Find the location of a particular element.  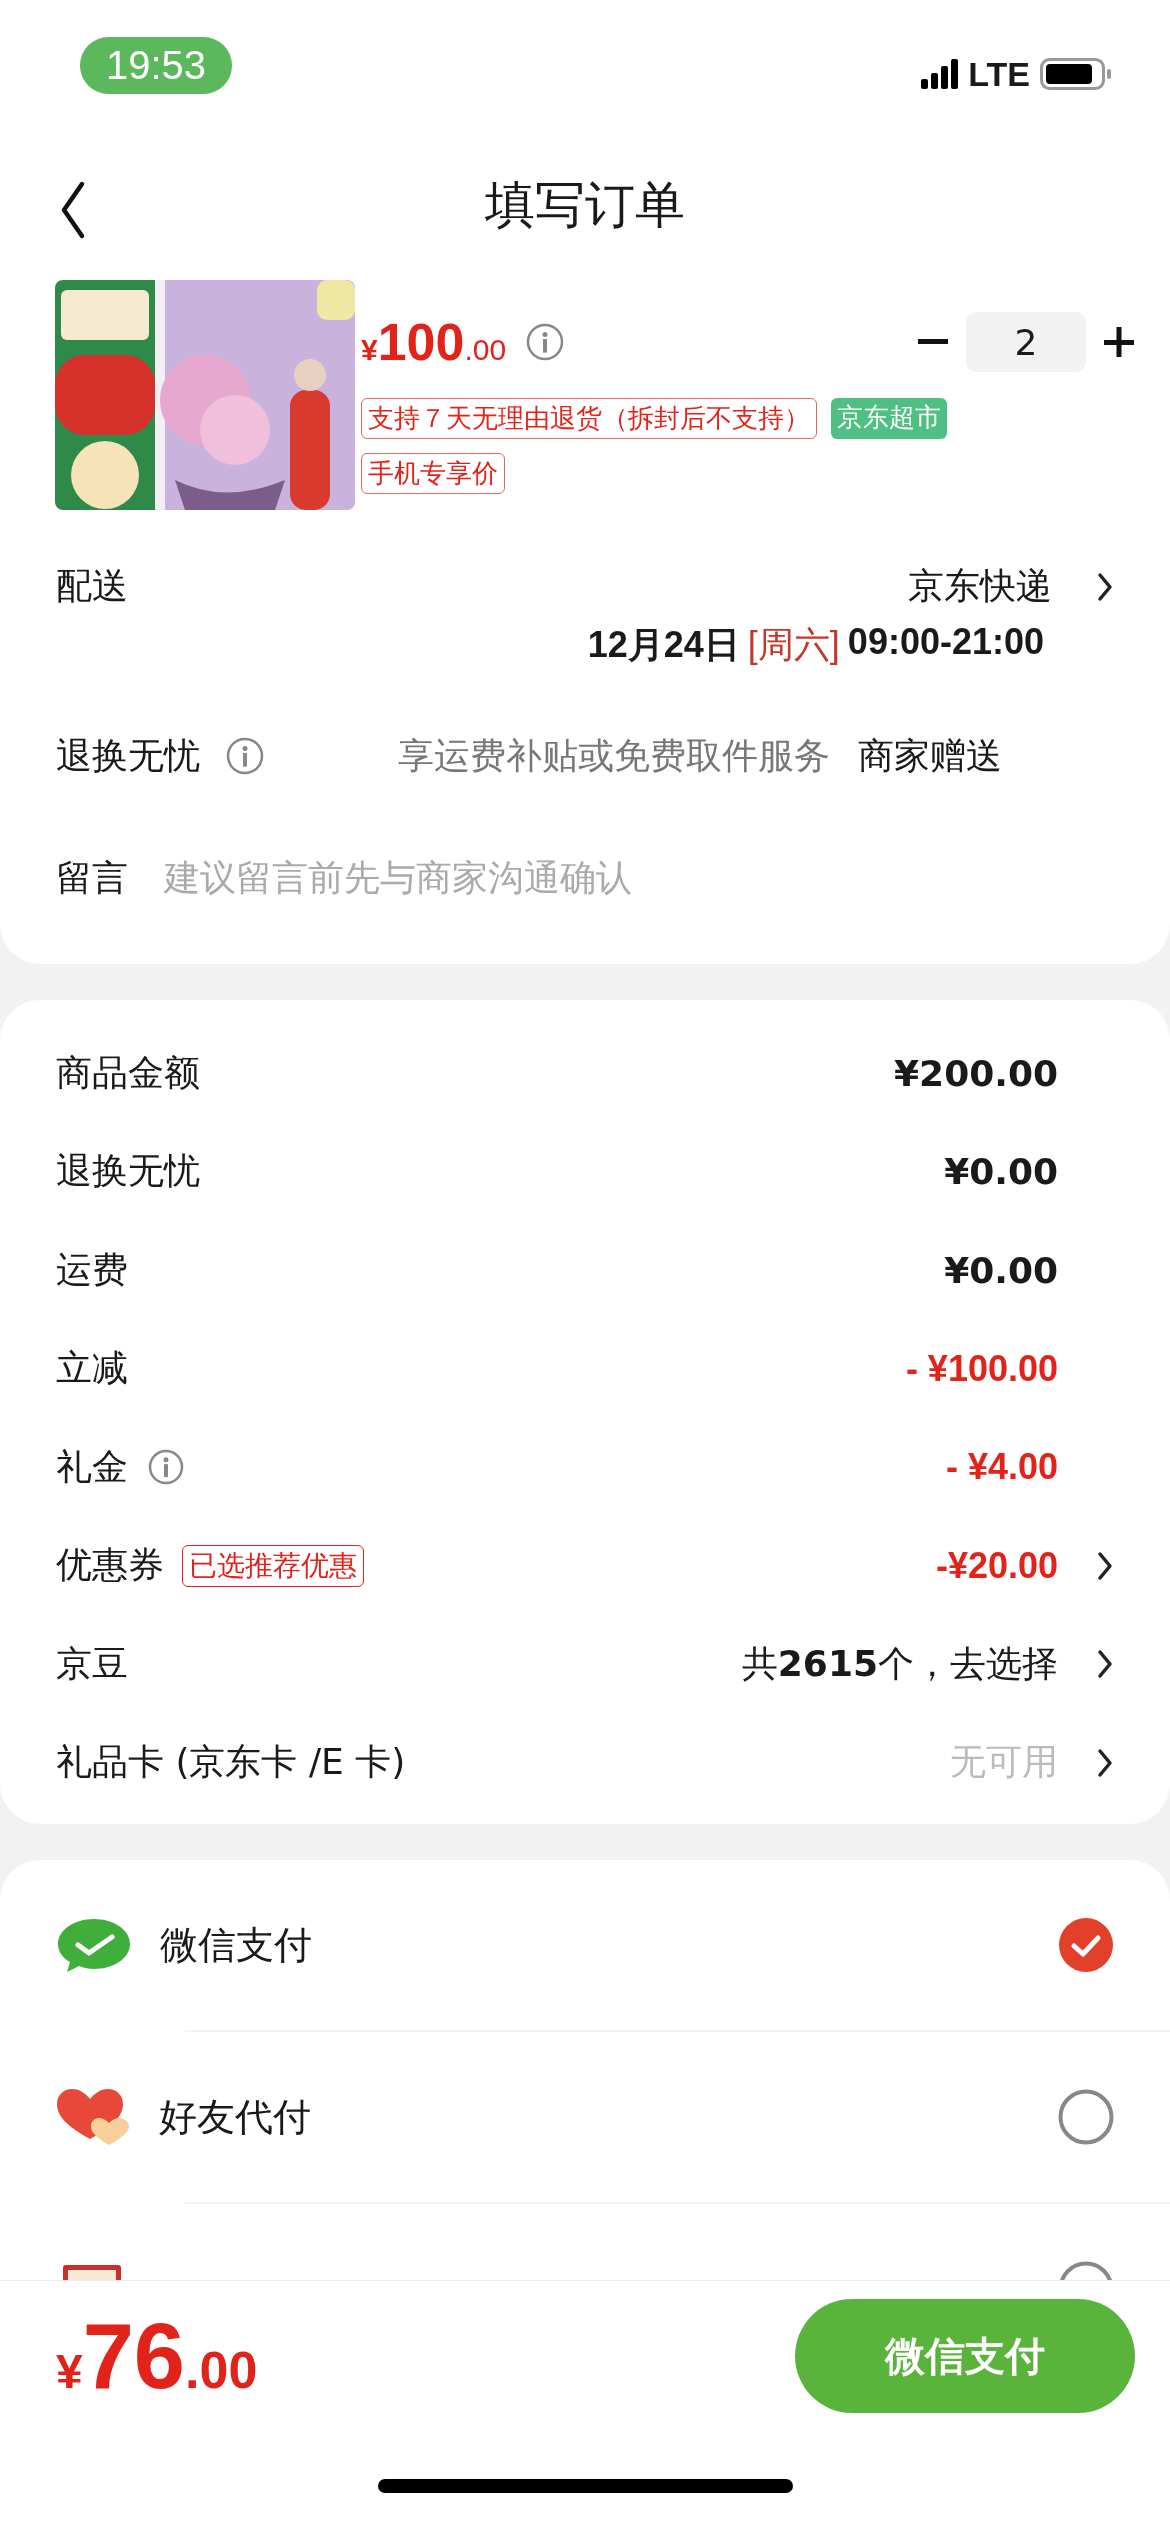

summary-label: 退换无忧 is located at coordinates (128, 1171).